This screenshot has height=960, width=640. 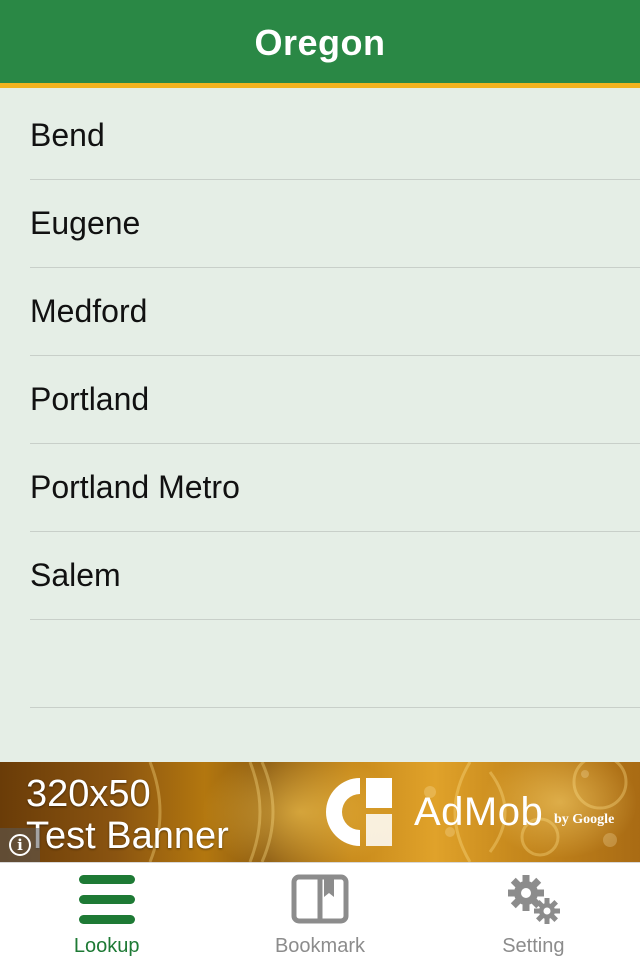 I want to click on ad-info-button: i, so click(x=20, y=845).